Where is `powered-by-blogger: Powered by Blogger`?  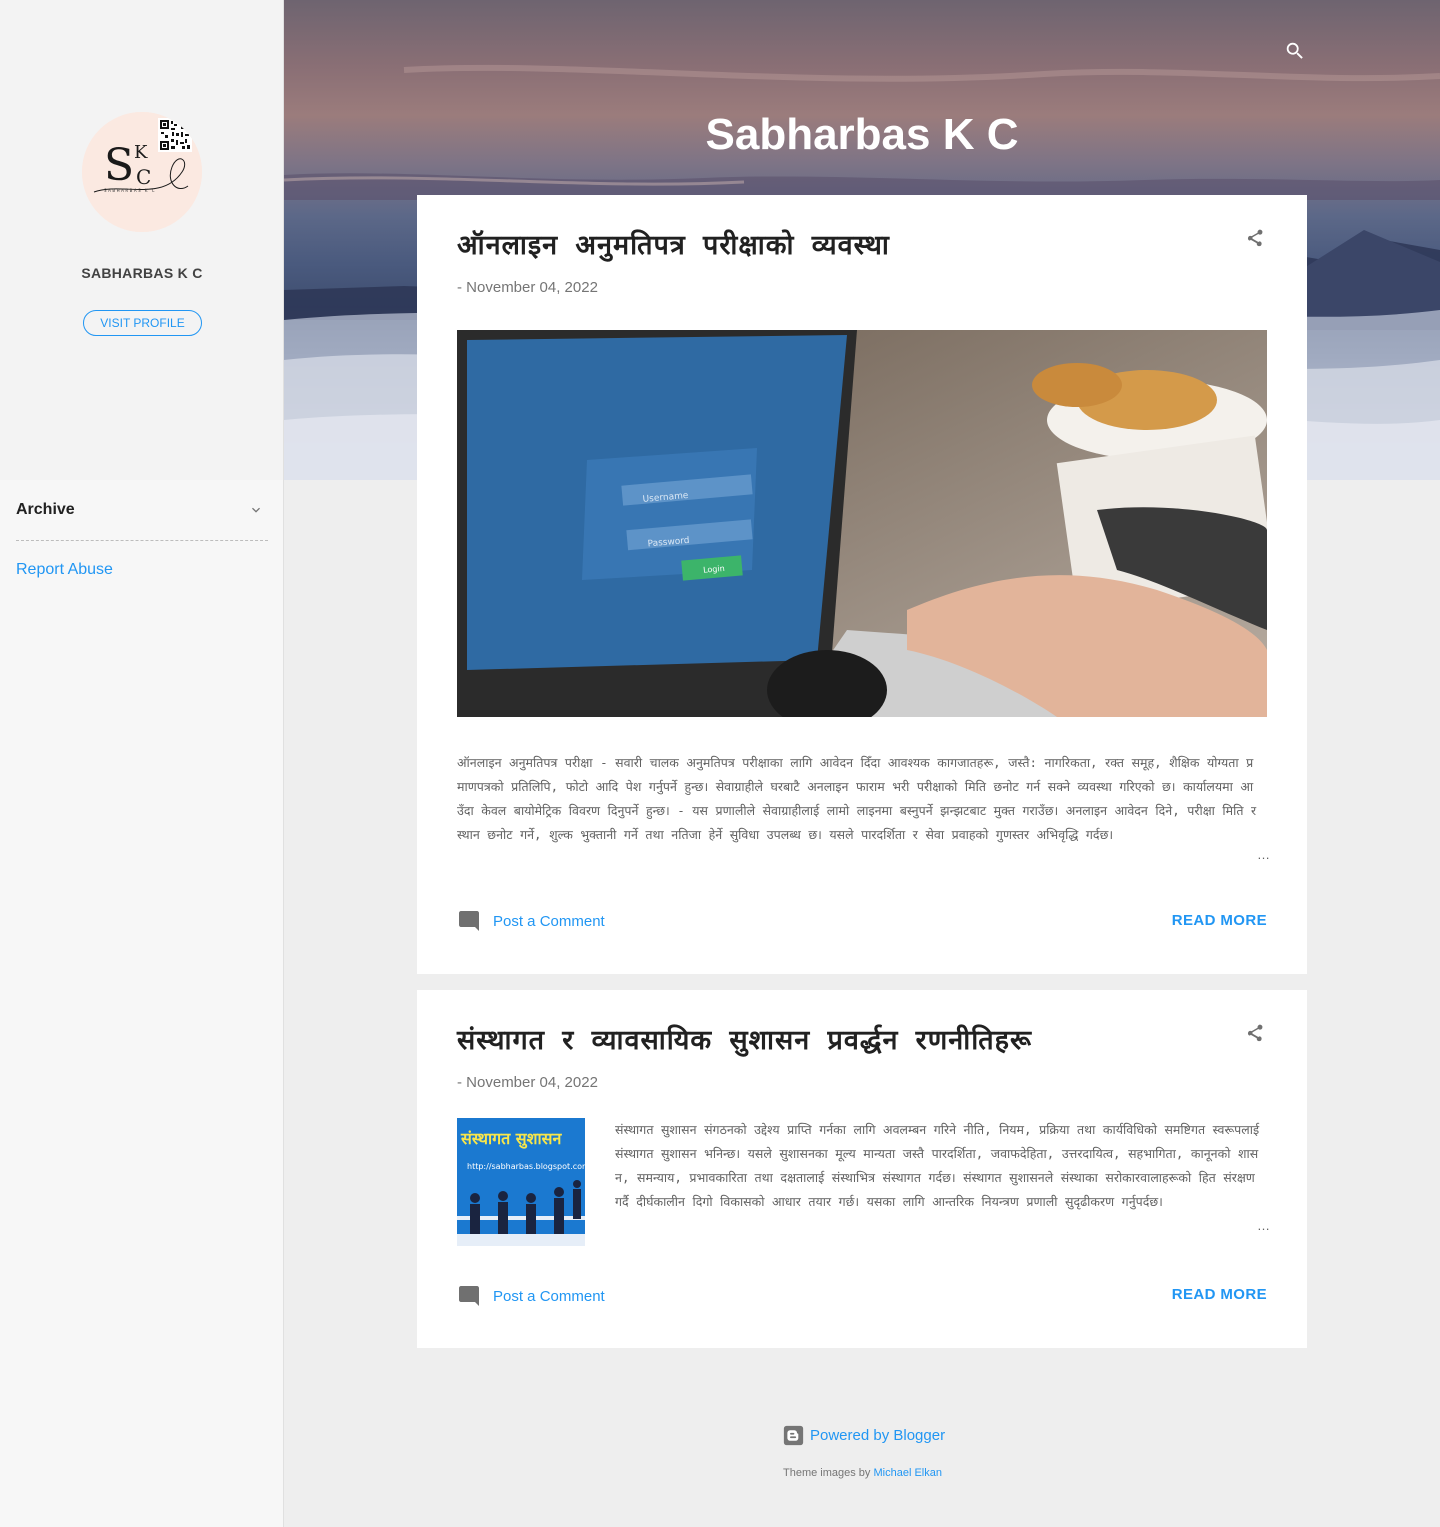 powered-by-blogger: Powered by Blogger is located at coordinates (864, 1435).